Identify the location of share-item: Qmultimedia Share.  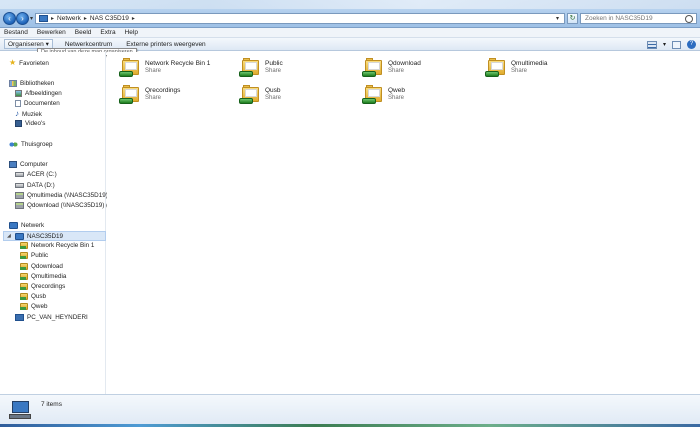
(545, 70).